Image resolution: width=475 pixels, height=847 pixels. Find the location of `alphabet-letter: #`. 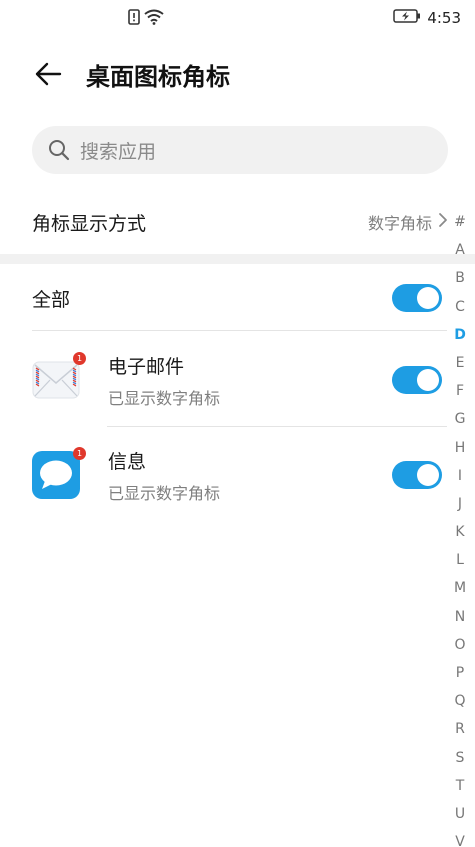

alphabet-letter: # is located at coordinates (460, 222).